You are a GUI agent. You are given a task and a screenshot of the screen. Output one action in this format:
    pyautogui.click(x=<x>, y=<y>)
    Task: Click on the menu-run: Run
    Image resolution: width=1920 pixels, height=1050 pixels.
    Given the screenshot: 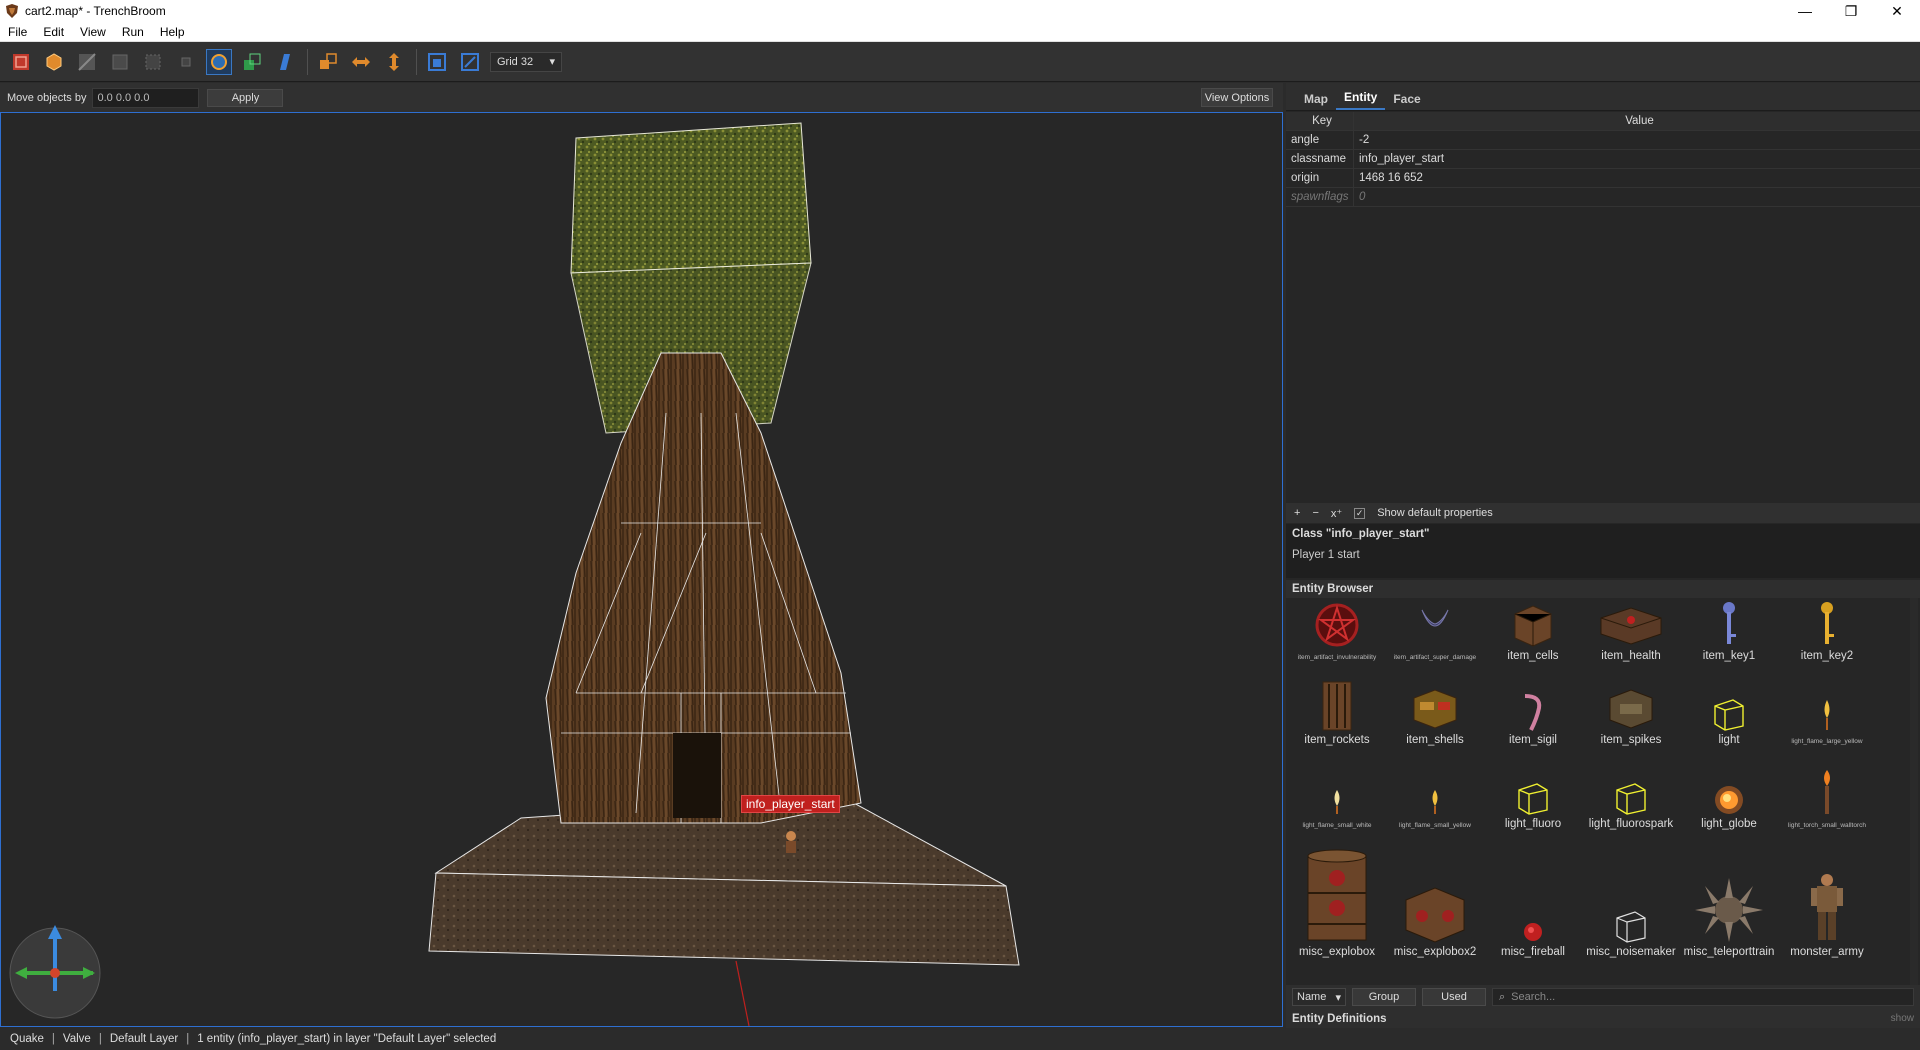 What is the action you would take?
    pyautogui.click(x=133, y=32)
    